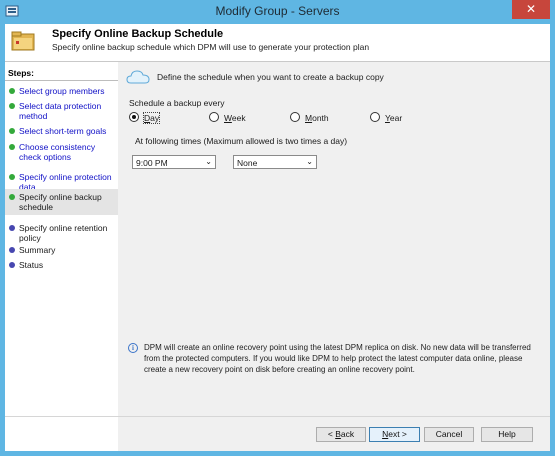  I want to click on wizard-button-row: < Back Next > Cancel Help, so click(277, 433).